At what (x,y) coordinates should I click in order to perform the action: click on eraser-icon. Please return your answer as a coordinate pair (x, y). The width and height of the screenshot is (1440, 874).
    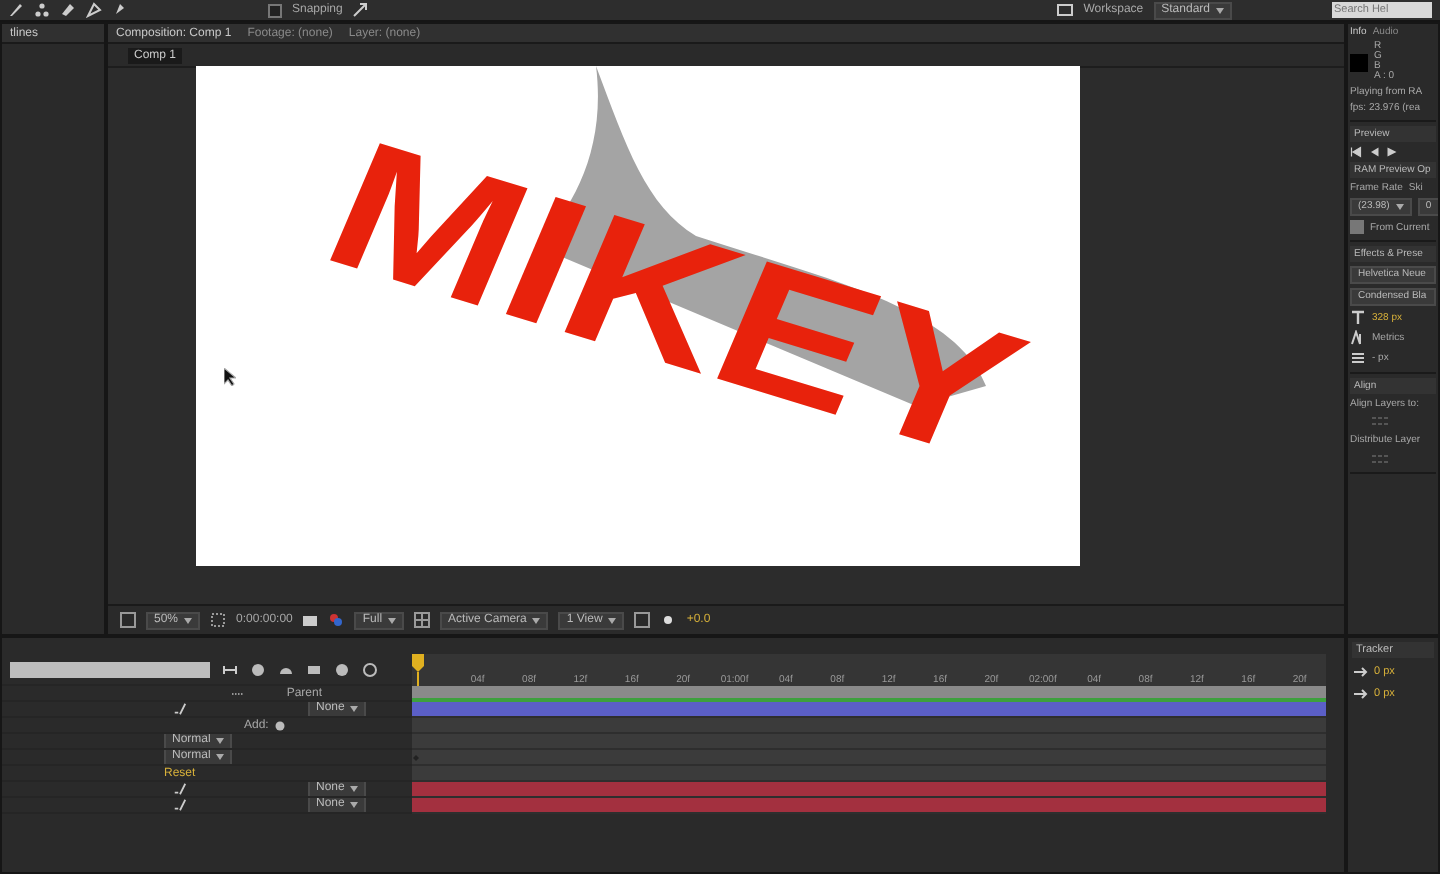
    Looking at the image, I should click on (68, 10).